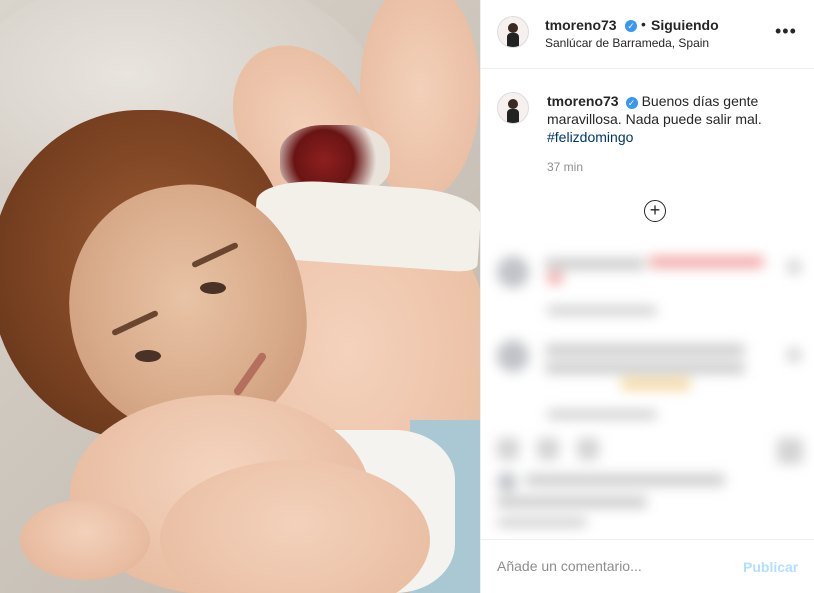 Image resolution: width=814 pixels, height=593 pixels. I want to click on post-location-link: Sanlúcar de Barrameda, Spain, so click(627, 43).